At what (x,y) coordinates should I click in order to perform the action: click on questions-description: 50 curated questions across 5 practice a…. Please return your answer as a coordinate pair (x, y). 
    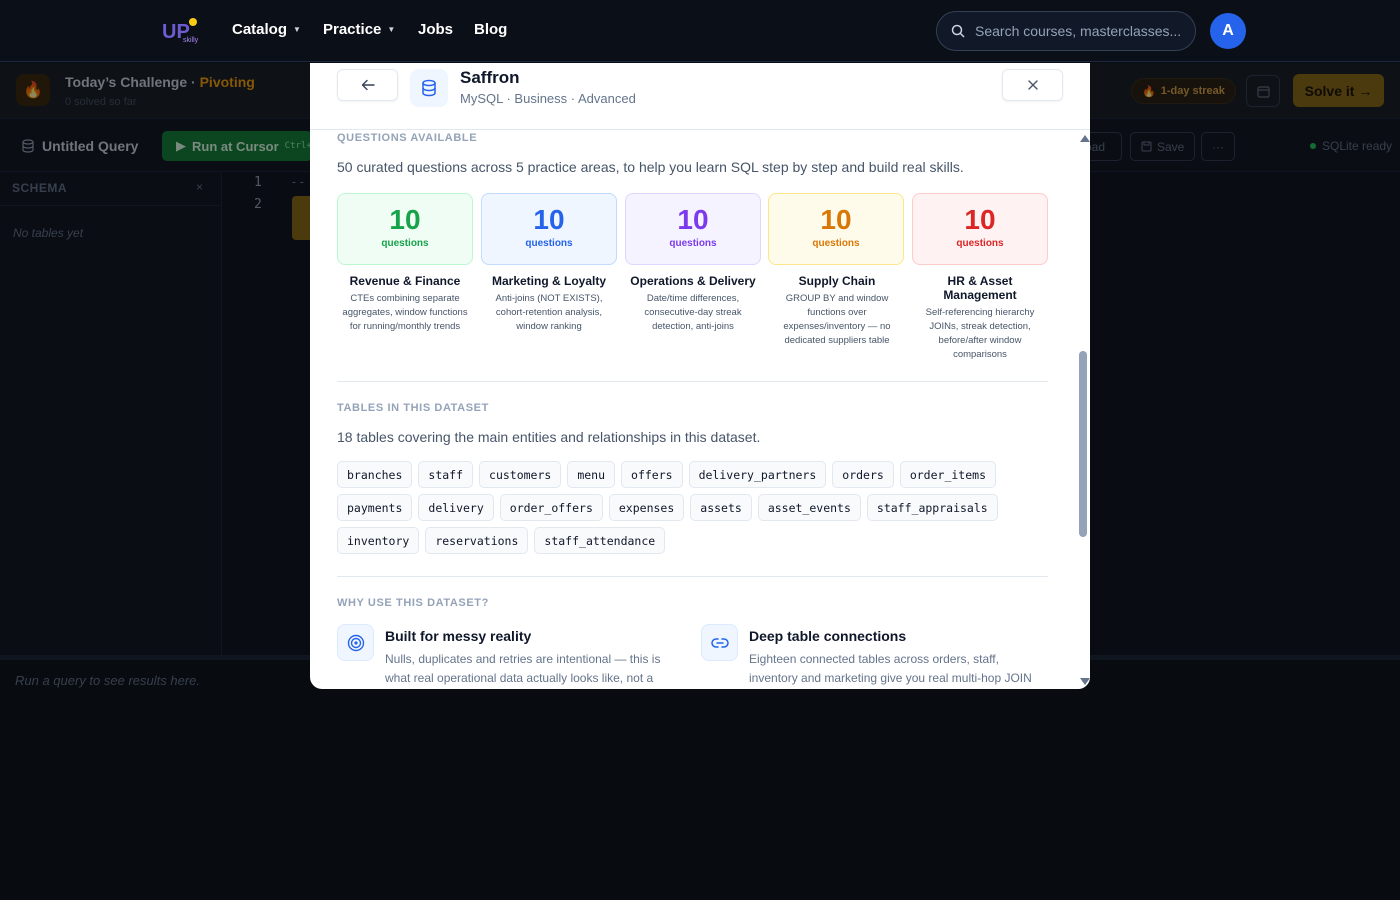
    Looking at the image, I should click on (650, 167).